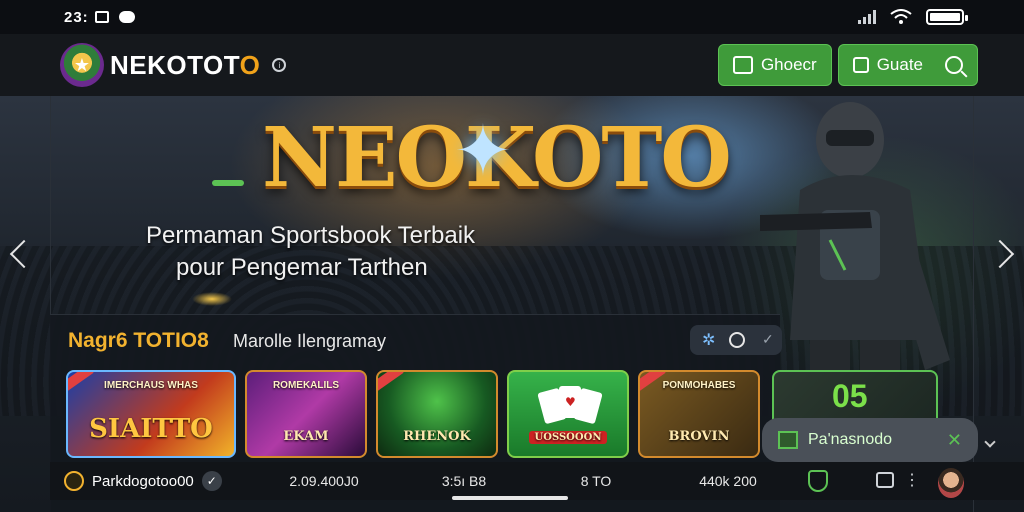 The image size is (1024, 512). What do you see at coordinates (306, 385) in the screenshot?
I see `game-card-top: ROMEKALILS` at bounding box center [306, 385].